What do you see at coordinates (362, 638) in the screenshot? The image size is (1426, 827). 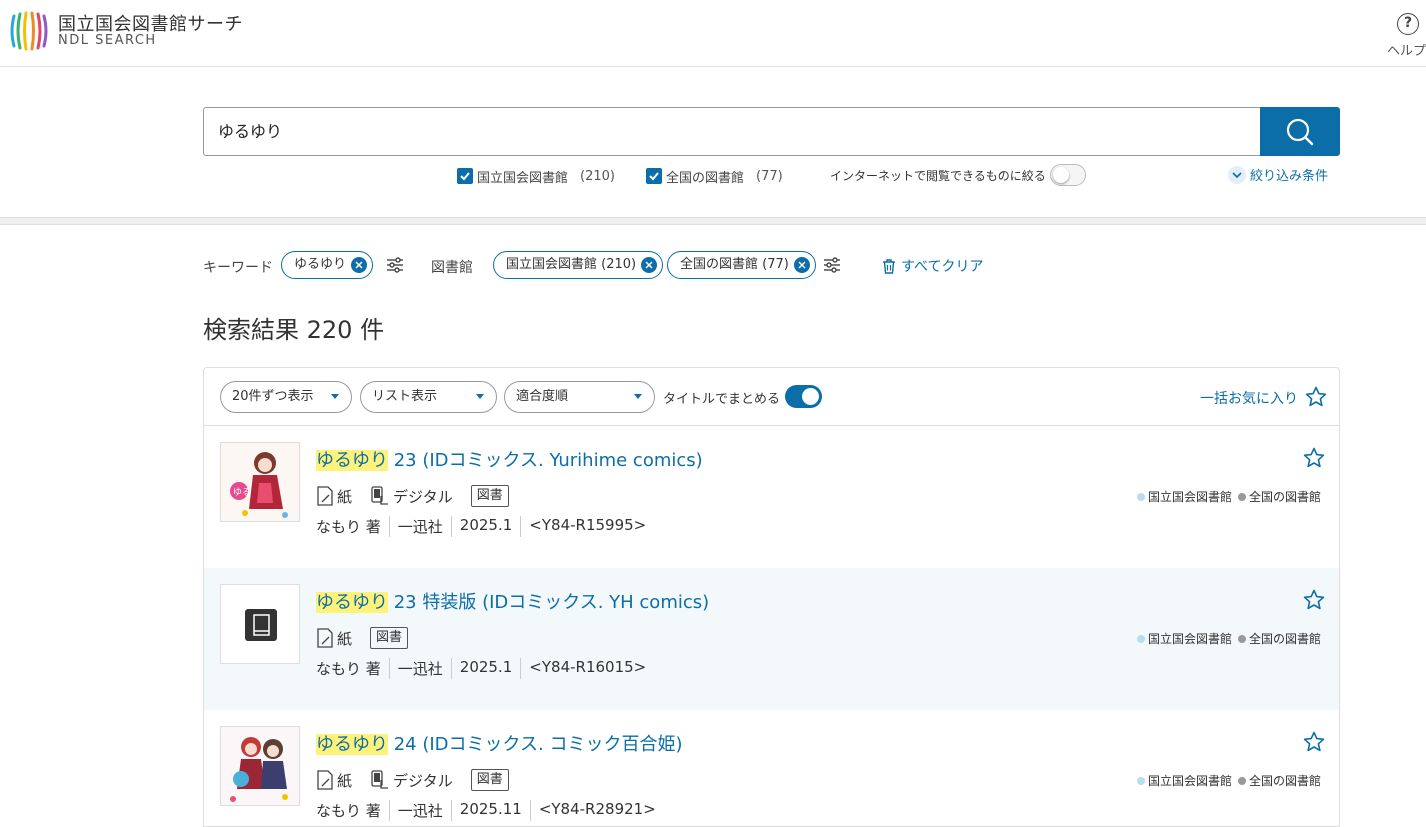 I see `format-list: 紙 図書` at bounding box center [362, 638].